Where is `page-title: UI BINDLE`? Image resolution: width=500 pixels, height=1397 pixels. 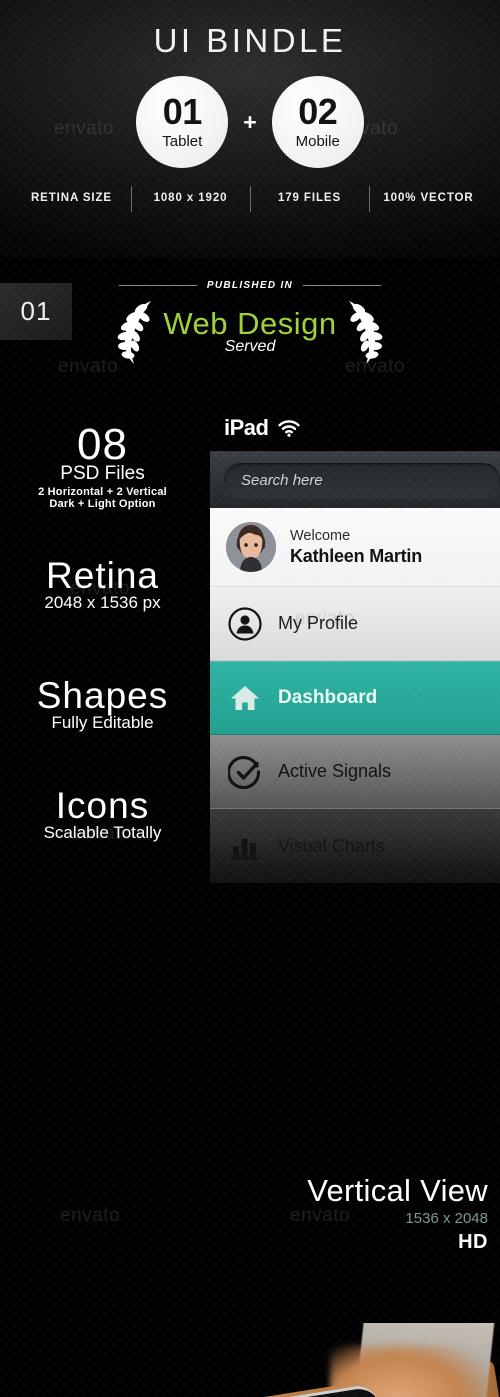 page-title: UI BINDLE is located at coordinates (250, 40).